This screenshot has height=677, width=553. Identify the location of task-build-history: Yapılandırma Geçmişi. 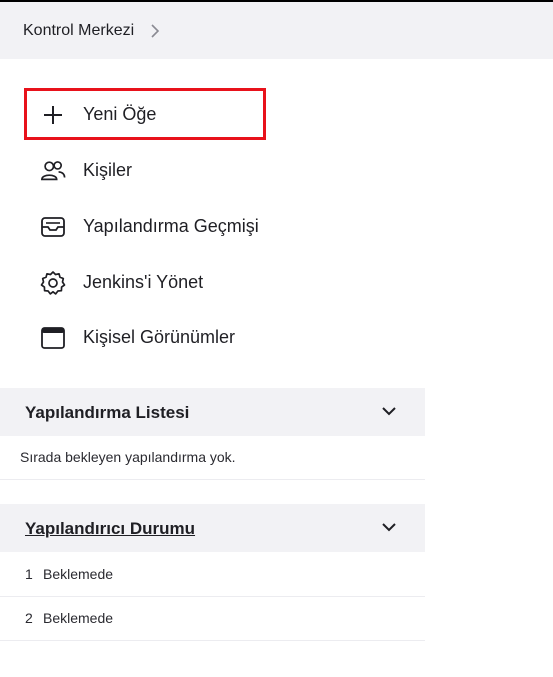
(145, 226).